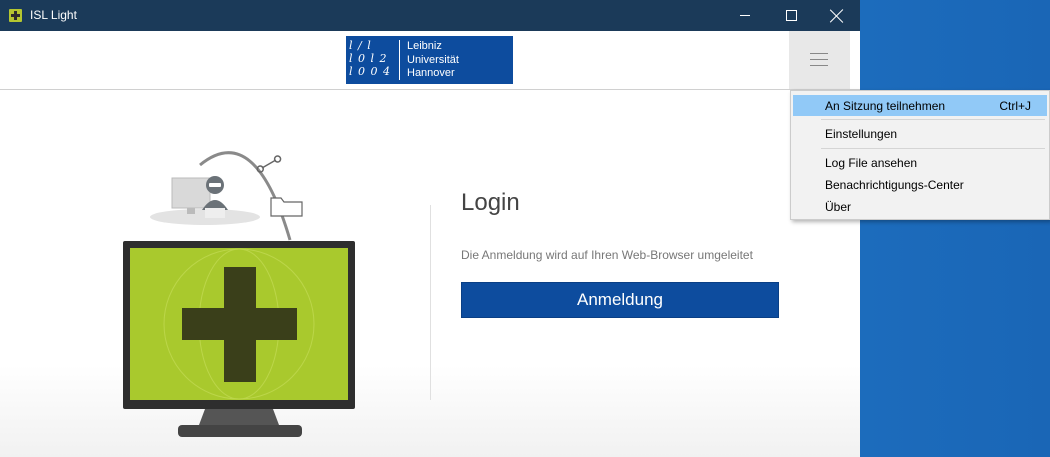 Image resolution: width=1050 pixels, height=457 pixels. What do you see at coordinates (920, 105) in the screenshot?
I see `menu-item-join-session: An Sitzung teilnehmen Ctrl+J` at bounding box center [920, 105].